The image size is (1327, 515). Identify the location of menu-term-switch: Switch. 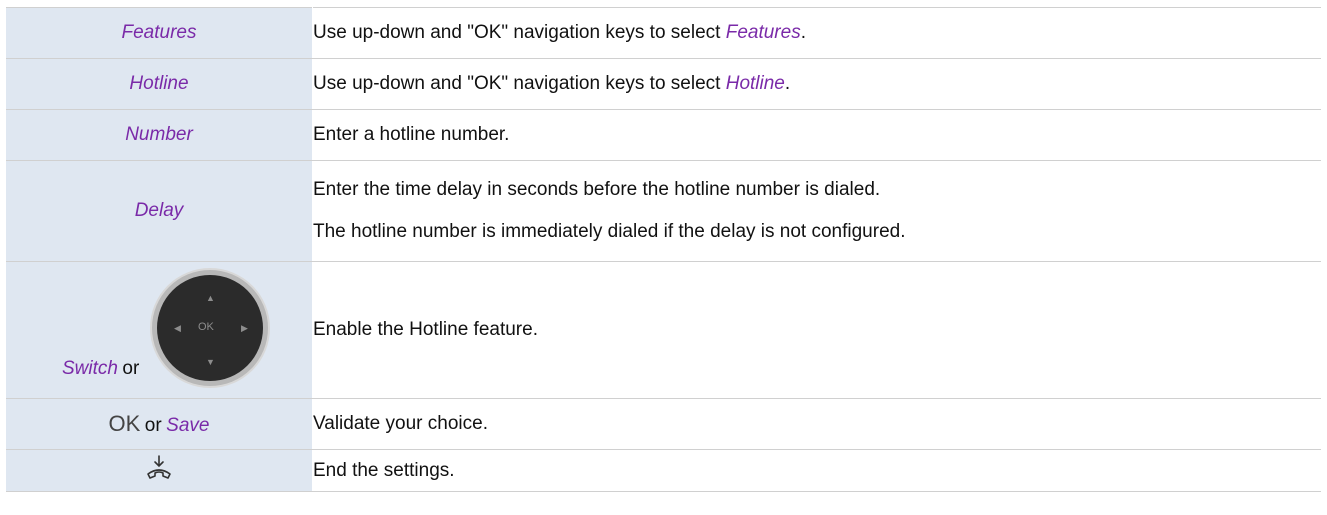
(90, 368).